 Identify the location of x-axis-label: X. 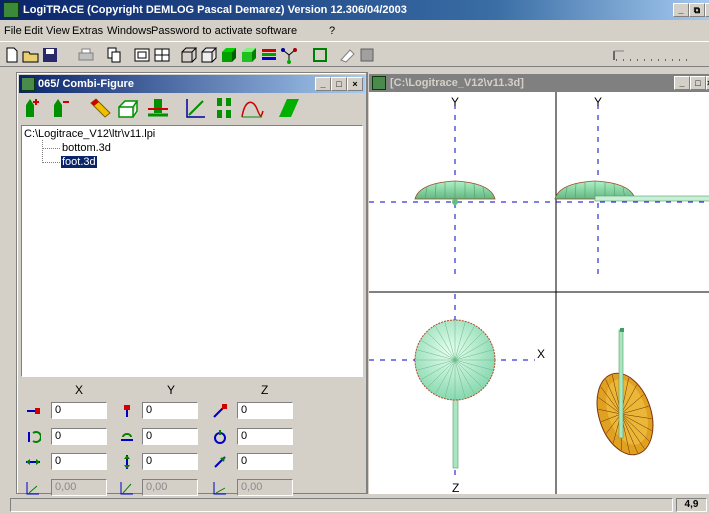
(541, 354).